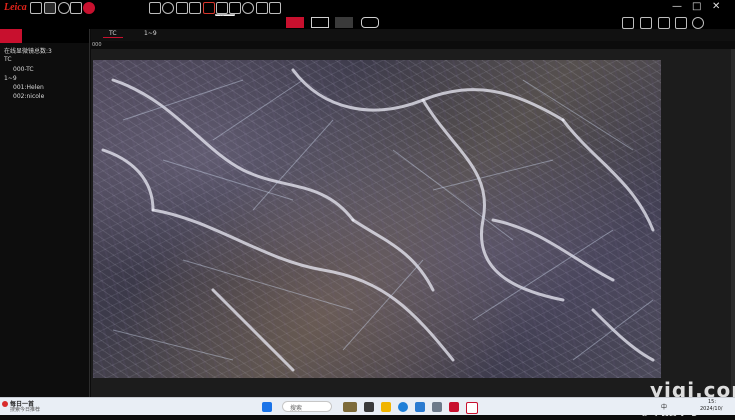  Describe the element at coordinates (36, 8) in the screenshot. I see `new-file-icon` at that location.